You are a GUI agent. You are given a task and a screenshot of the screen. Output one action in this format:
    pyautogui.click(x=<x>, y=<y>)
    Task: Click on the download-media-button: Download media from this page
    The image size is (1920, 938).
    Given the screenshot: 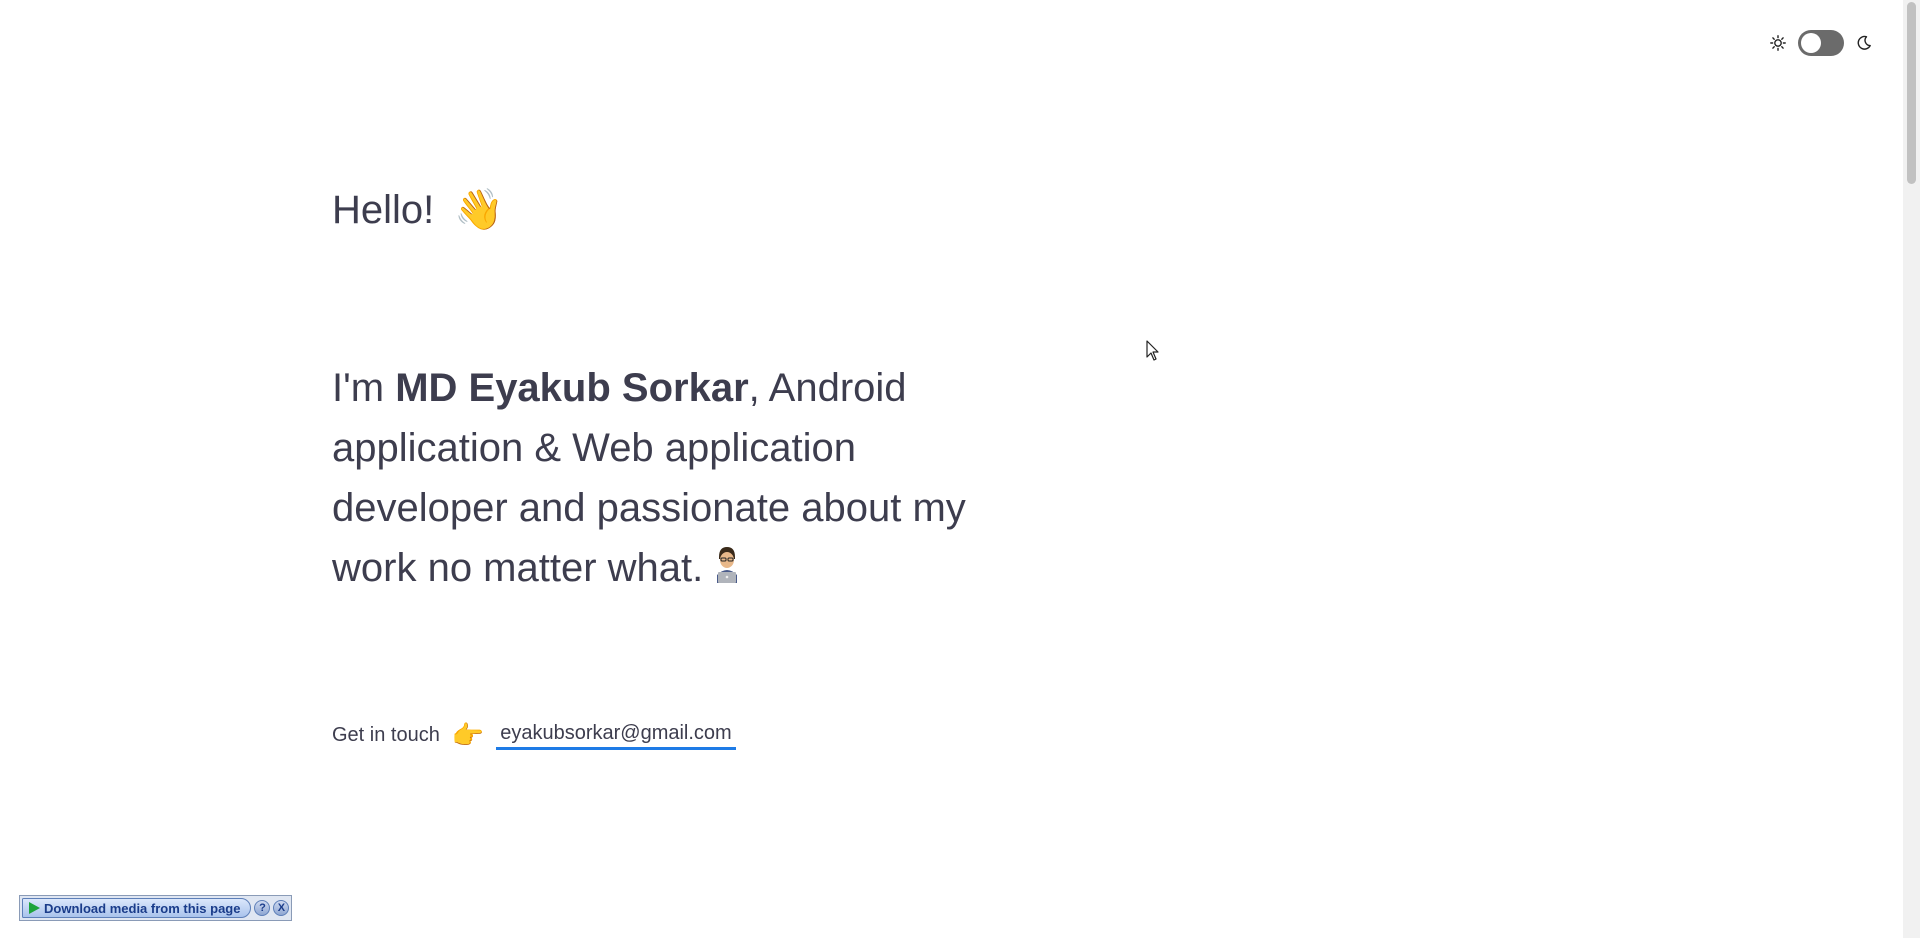 What is the action you would take?
    pyautogui.click(x=137, y=908)
    